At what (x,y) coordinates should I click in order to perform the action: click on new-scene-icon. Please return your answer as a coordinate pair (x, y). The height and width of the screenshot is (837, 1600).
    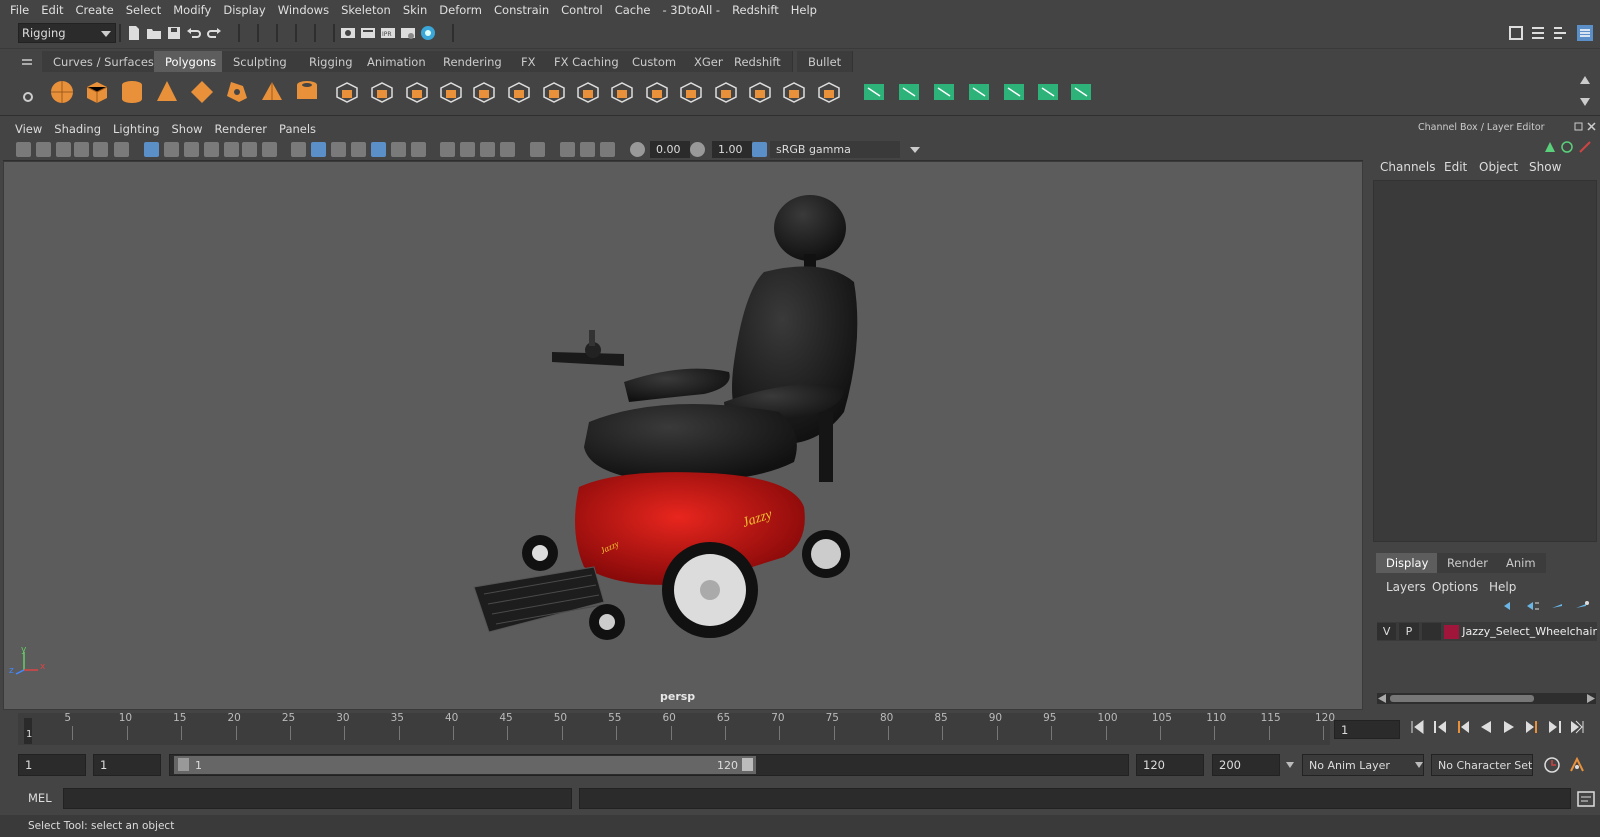
    Looking at the image, I should click on (134, 33).